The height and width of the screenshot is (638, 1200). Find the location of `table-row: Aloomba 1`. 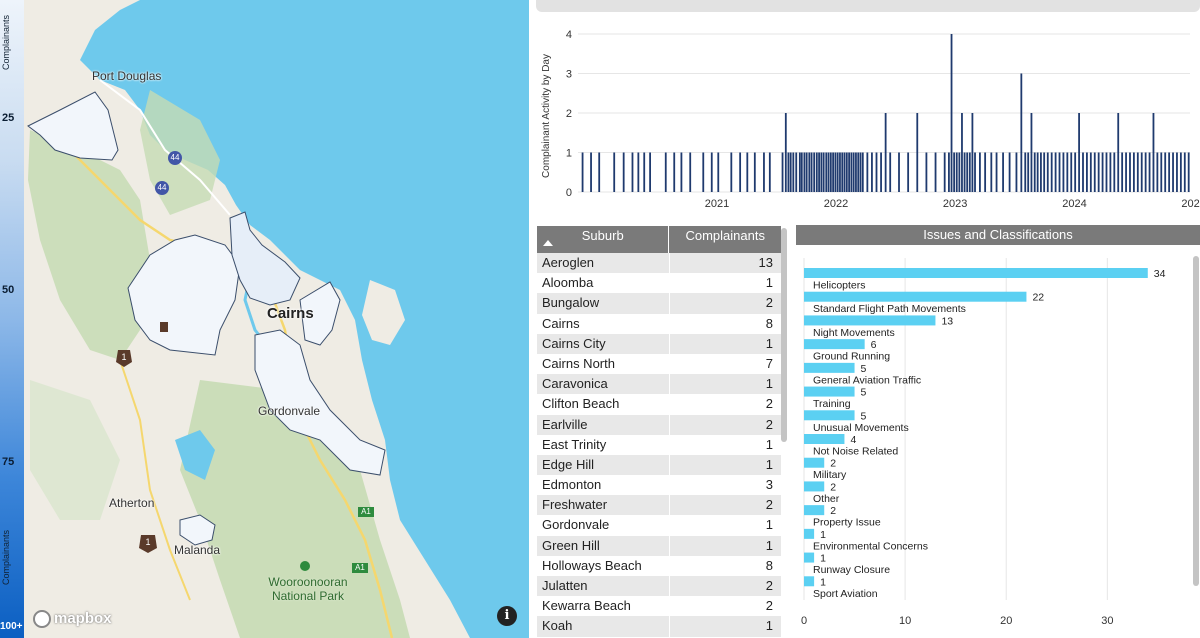

table-row: Aloomba 1 is located at coordinates (659, 283).